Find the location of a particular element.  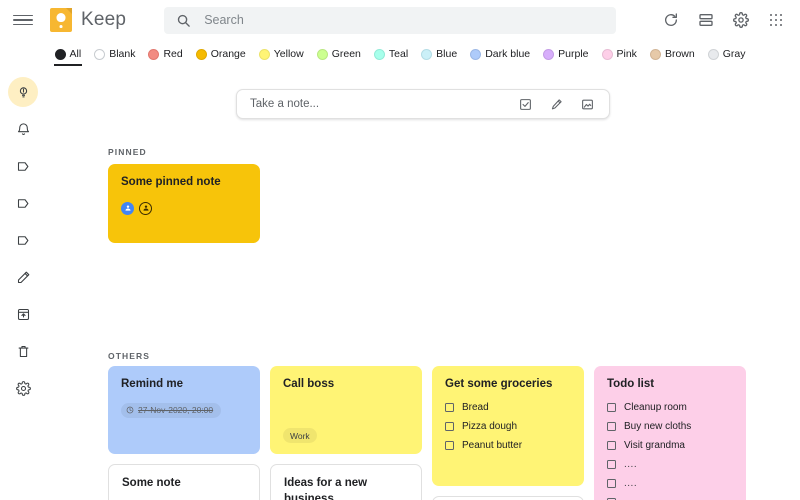

note-title: Some note is located at coordinates (151, 483).